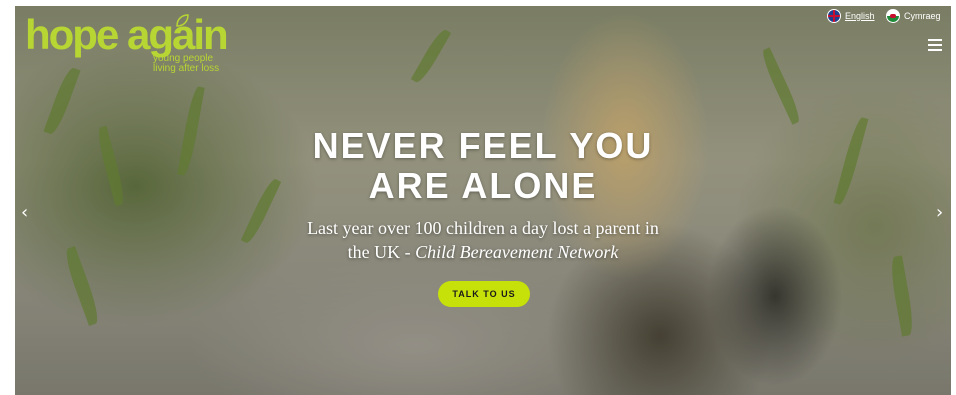 The image size is (956, 395). Describe the element at coordinates (186, 68) in the screenshot. I see `tagline-line-2: living after loss` at that location.